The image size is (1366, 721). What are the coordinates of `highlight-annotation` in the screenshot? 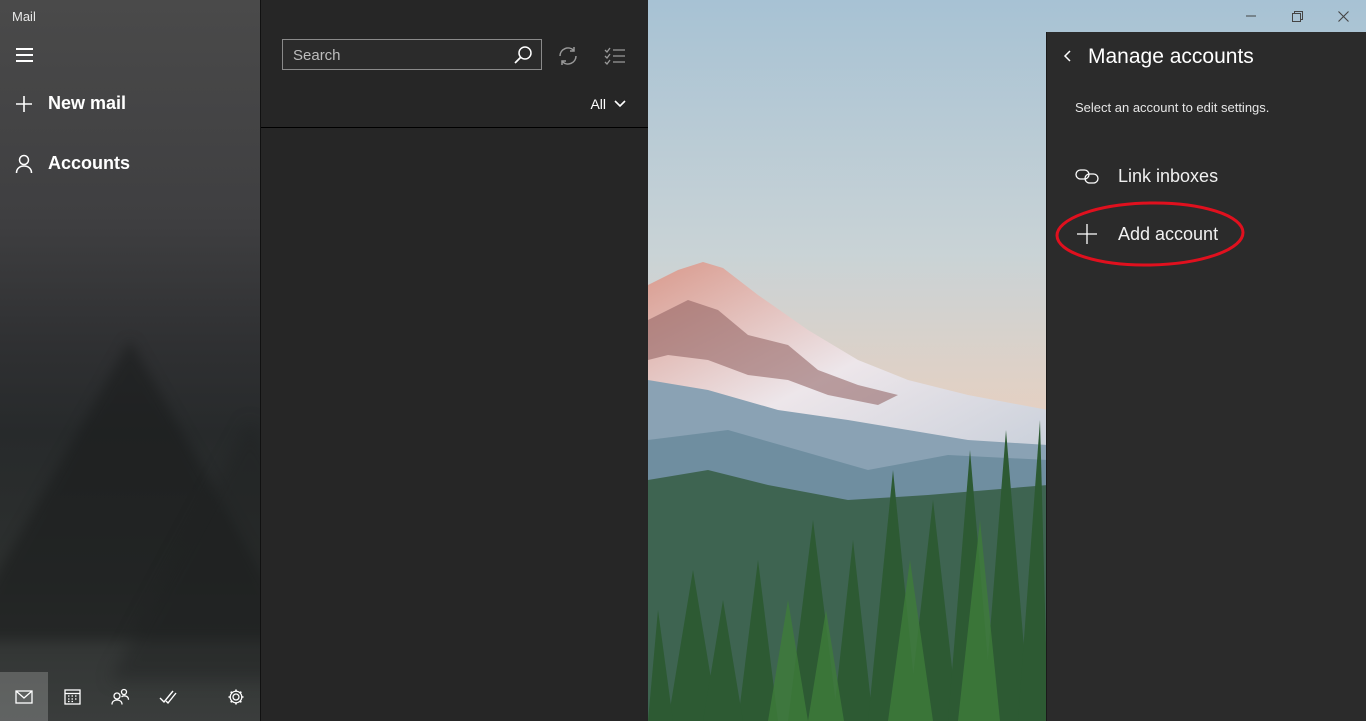 It's located at (1150, 234).